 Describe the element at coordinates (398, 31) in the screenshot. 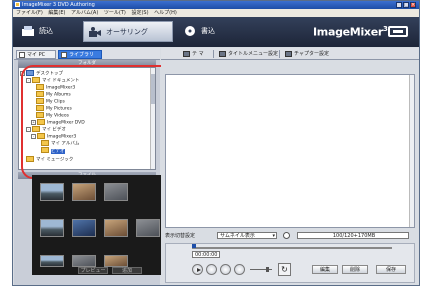

I see `dvd-mode-icon` at that location.